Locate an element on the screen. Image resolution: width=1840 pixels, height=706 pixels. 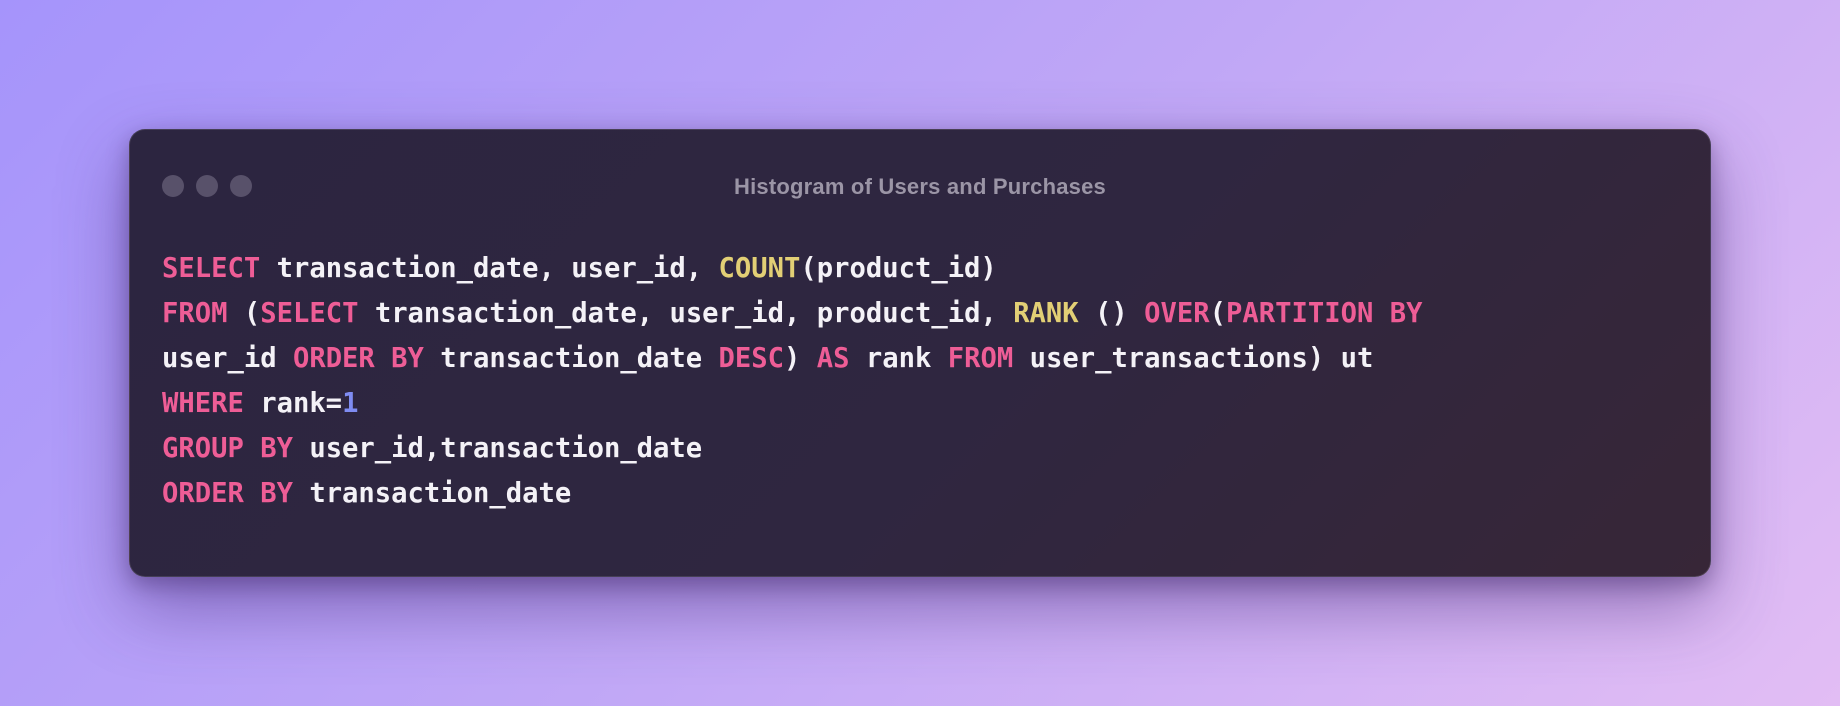
code-token-text: rank is located at coordinates (898, 358).